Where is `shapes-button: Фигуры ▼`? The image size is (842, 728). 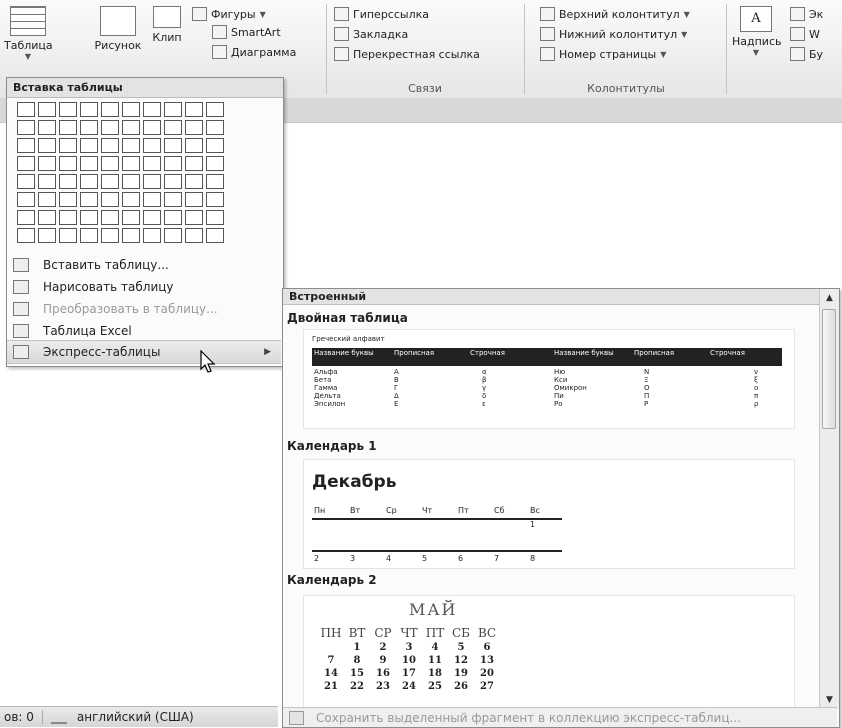 shapes-button: Фигуры ▼ is located at coordinates (229, 14).